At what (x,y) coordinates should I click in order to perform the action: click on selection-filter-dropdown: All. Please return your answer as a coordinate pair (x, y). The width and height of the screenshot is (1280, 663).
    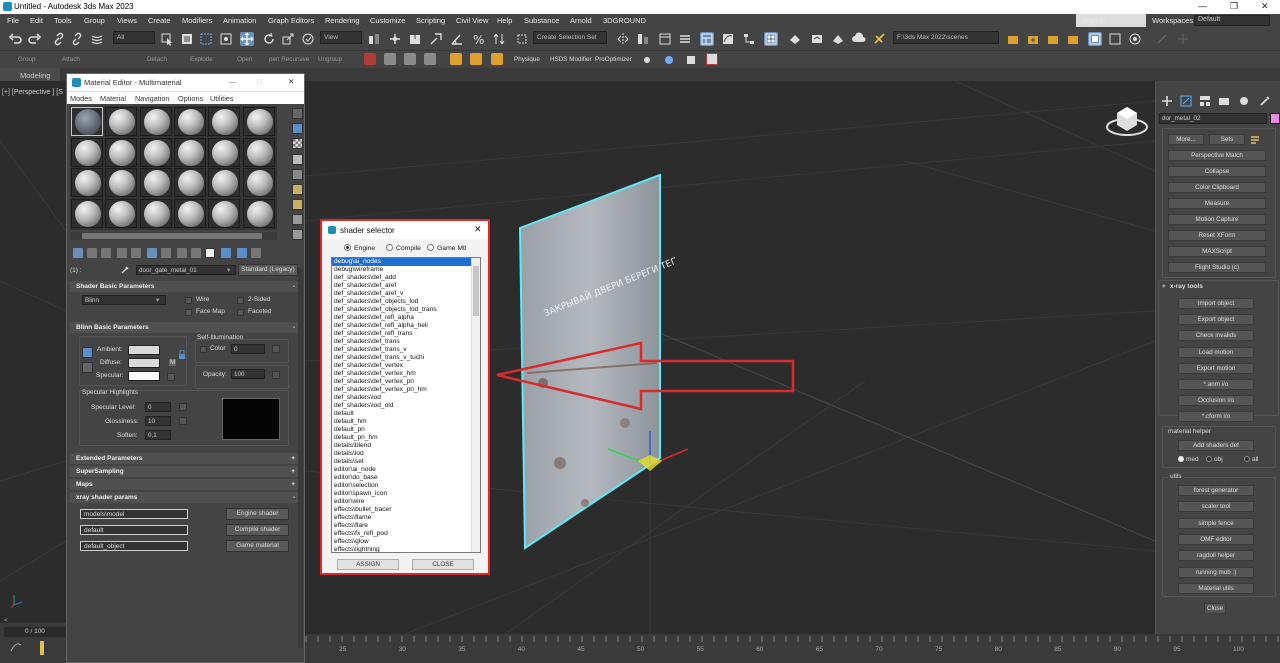
    Looking at the image, I should click on (134, 37).